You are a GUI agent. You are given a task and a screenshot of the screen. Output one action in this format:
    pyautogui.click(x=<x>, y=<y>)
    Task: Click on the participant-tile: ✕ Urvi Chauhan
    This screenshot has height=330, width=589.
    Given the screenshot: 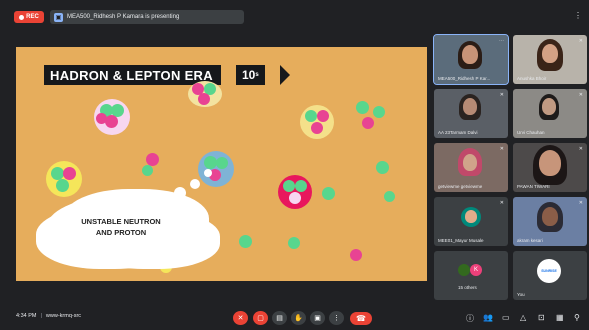 What is the action you would take?
    pyautogui.click(x=550, y=113)
    